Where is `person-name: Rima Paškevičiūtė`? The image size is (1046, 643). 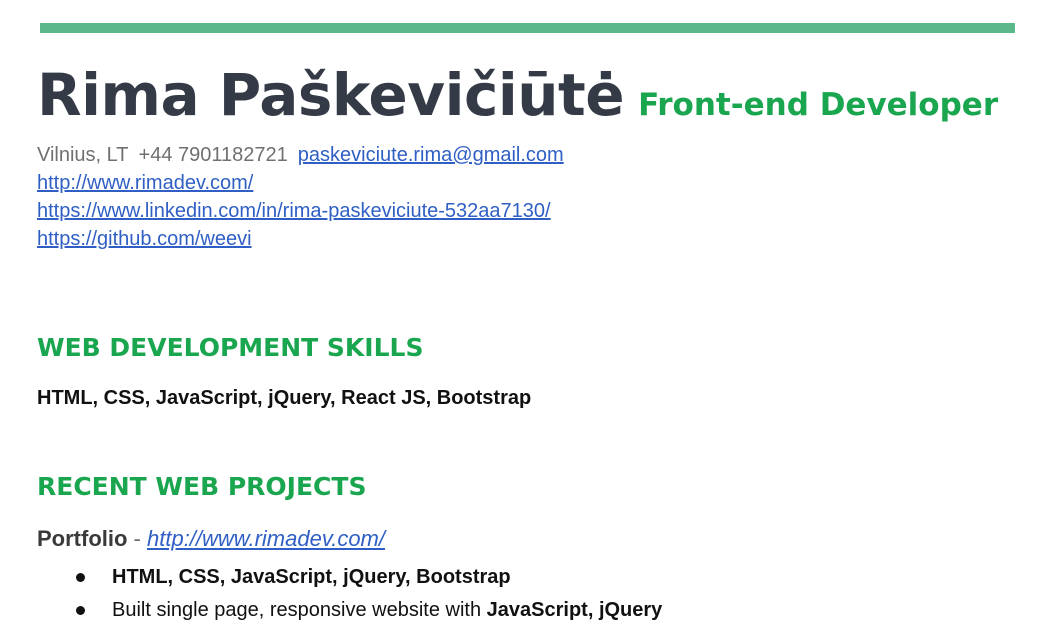 person-name: Rima Paškevičiūtė is located at coordinates (331, 95).